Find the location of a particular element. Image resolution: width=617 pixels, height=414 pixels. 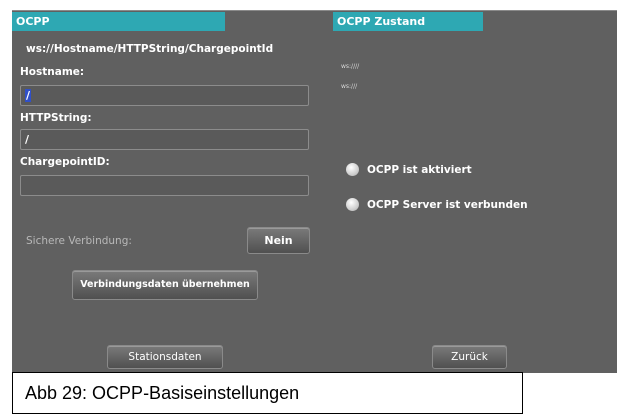

httpstring-input: / is located at coordinates (164, 139).